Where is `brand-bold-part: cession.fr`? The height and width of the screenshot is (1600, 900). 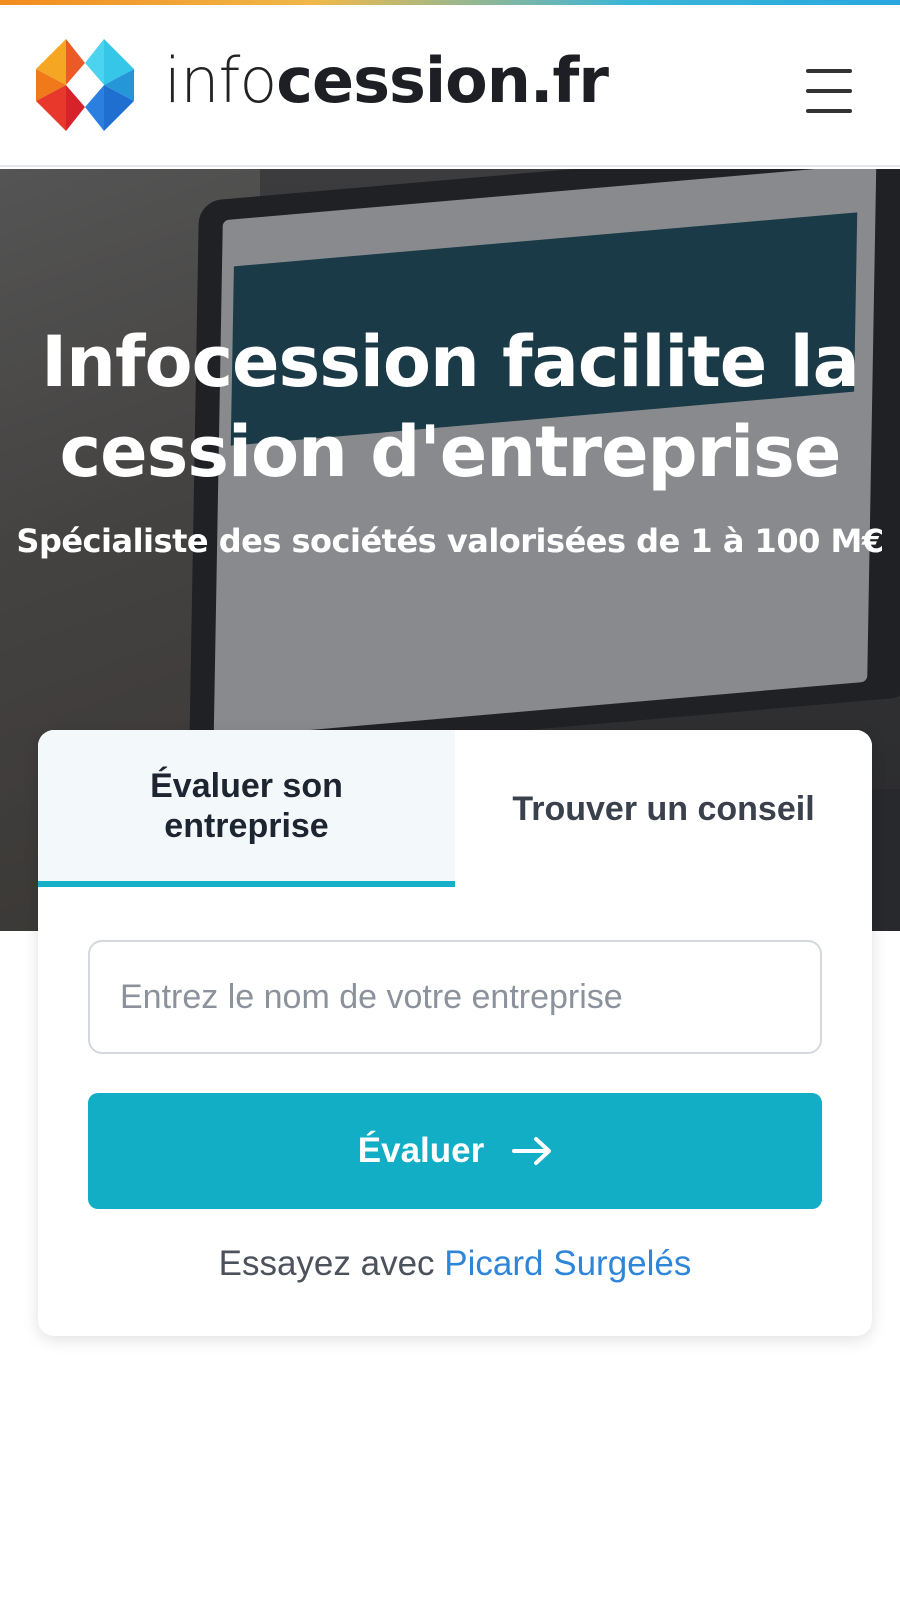
brand-bold-part: cession.fr is located at coordinates (442, 80).